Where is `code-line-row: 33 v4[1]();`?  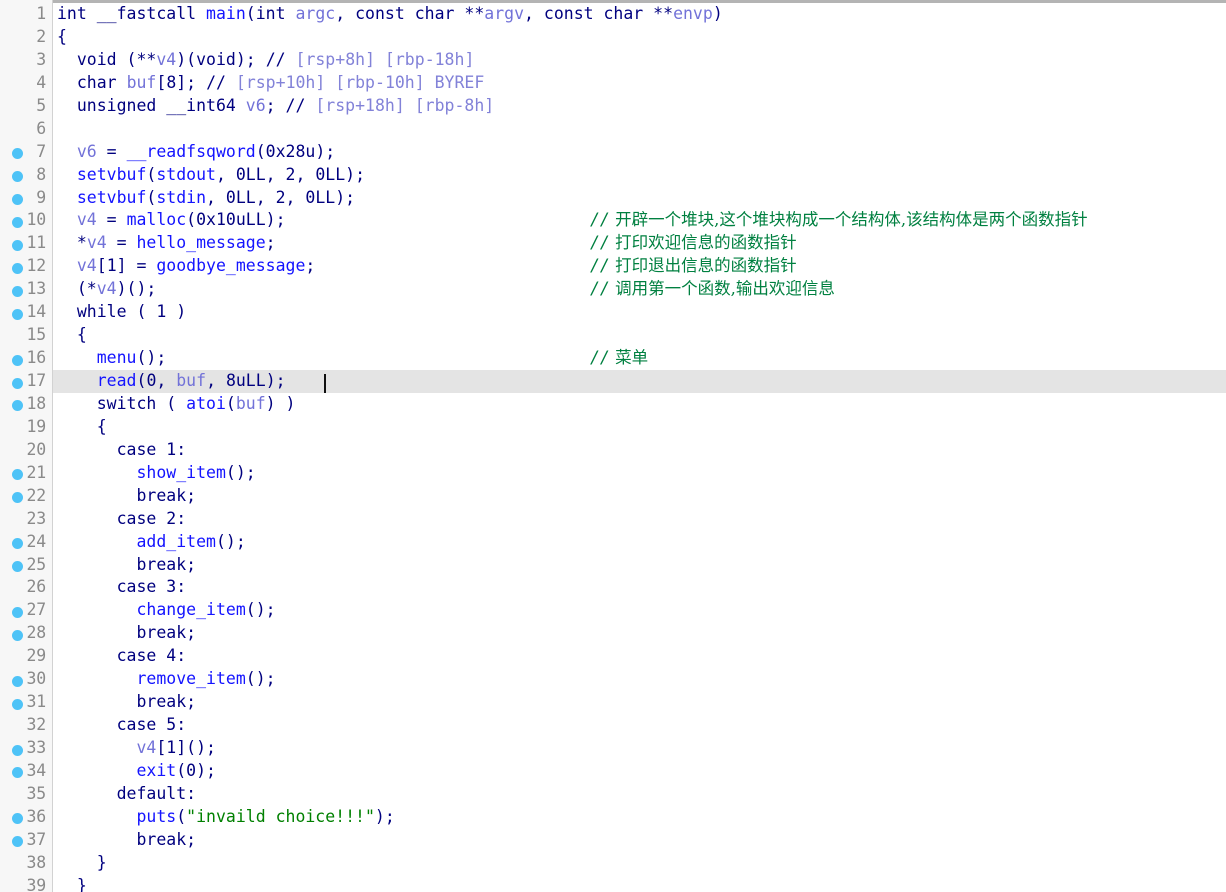
code-line-row: 33 v4[1](); is located at coordinates (613, 748).